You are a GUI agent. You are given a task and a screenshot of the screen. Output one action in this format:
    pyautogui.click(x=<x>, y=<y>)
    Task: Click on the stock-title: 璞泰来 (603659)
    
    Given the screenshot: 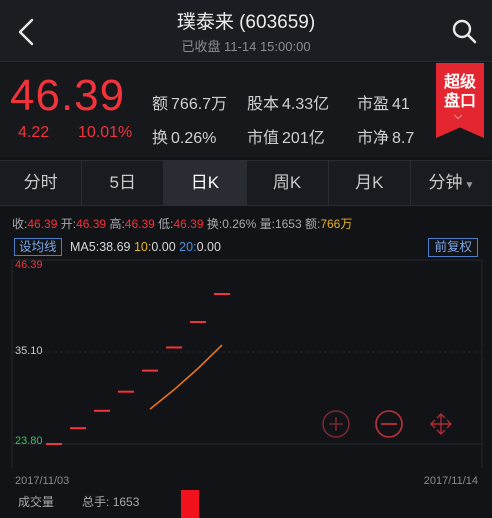 What is the action you would take?
    pyautogui.click(x=246, y=22)
    